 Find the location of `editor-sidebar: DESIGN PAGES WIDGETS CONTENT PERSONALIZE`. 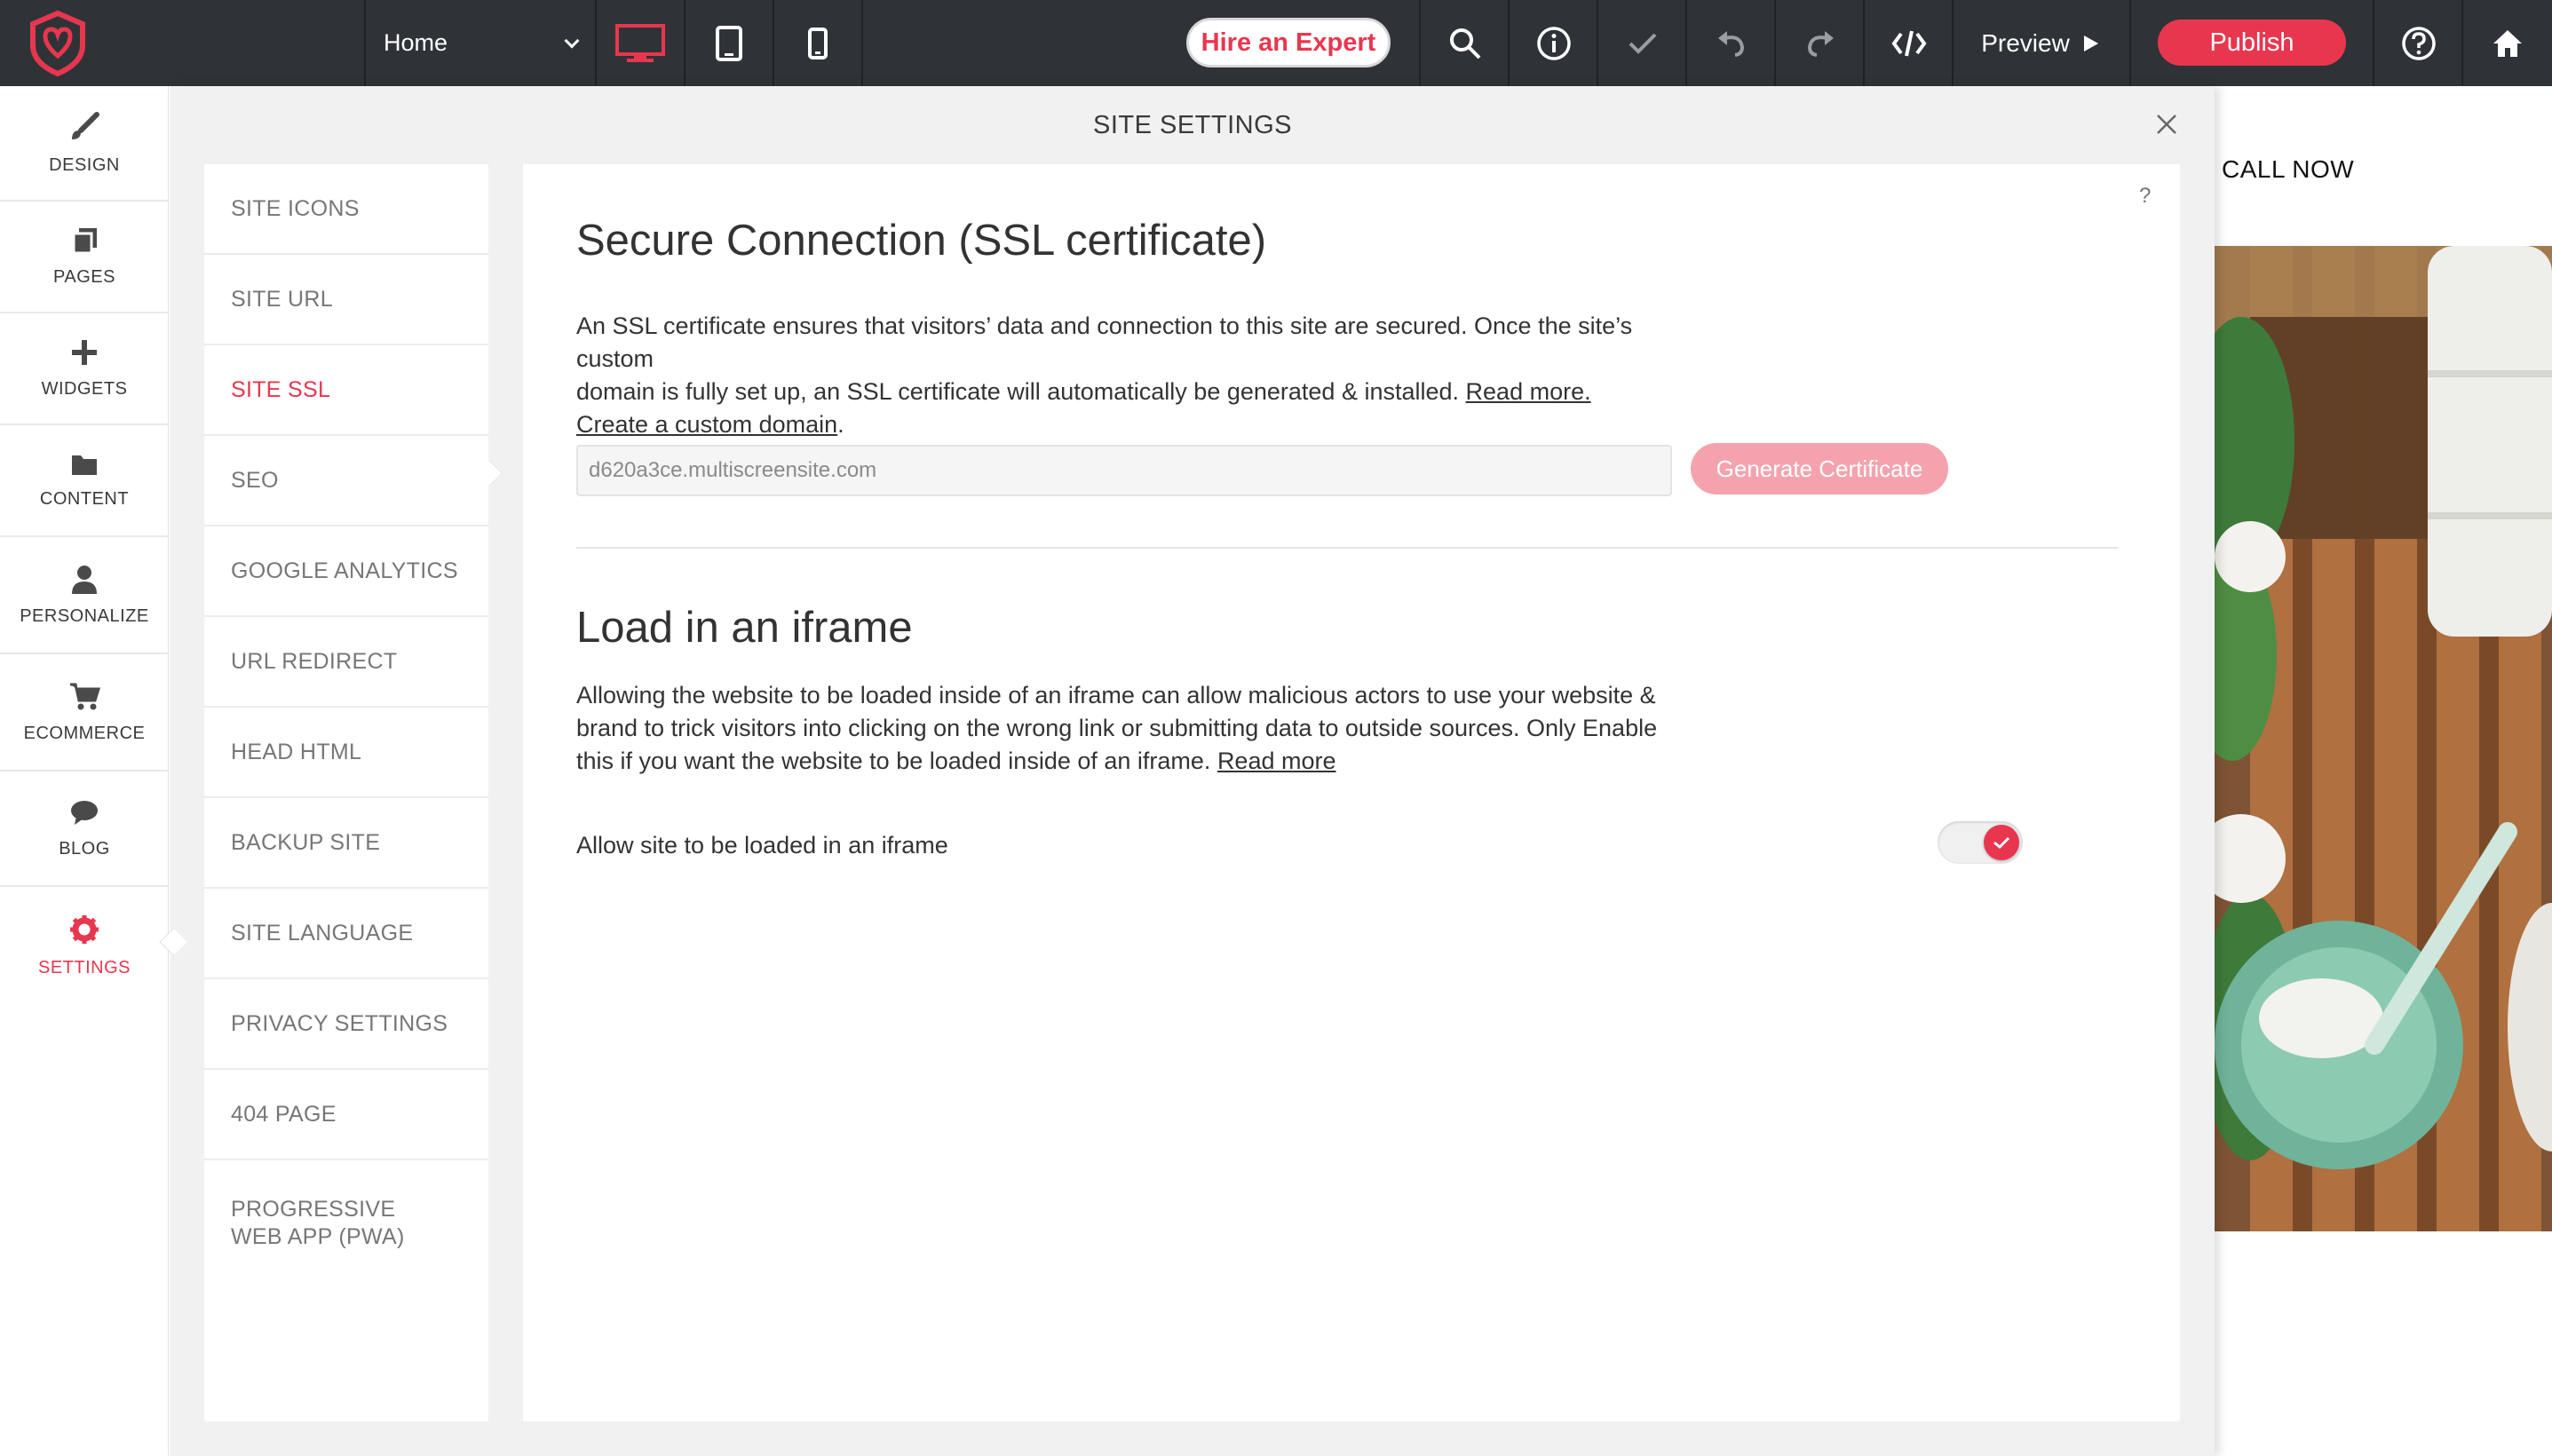

editor-sidebar: DESIGN PAGES WIDGETS CONTENT PERSONALIZE is located at coordinates (84, 771).